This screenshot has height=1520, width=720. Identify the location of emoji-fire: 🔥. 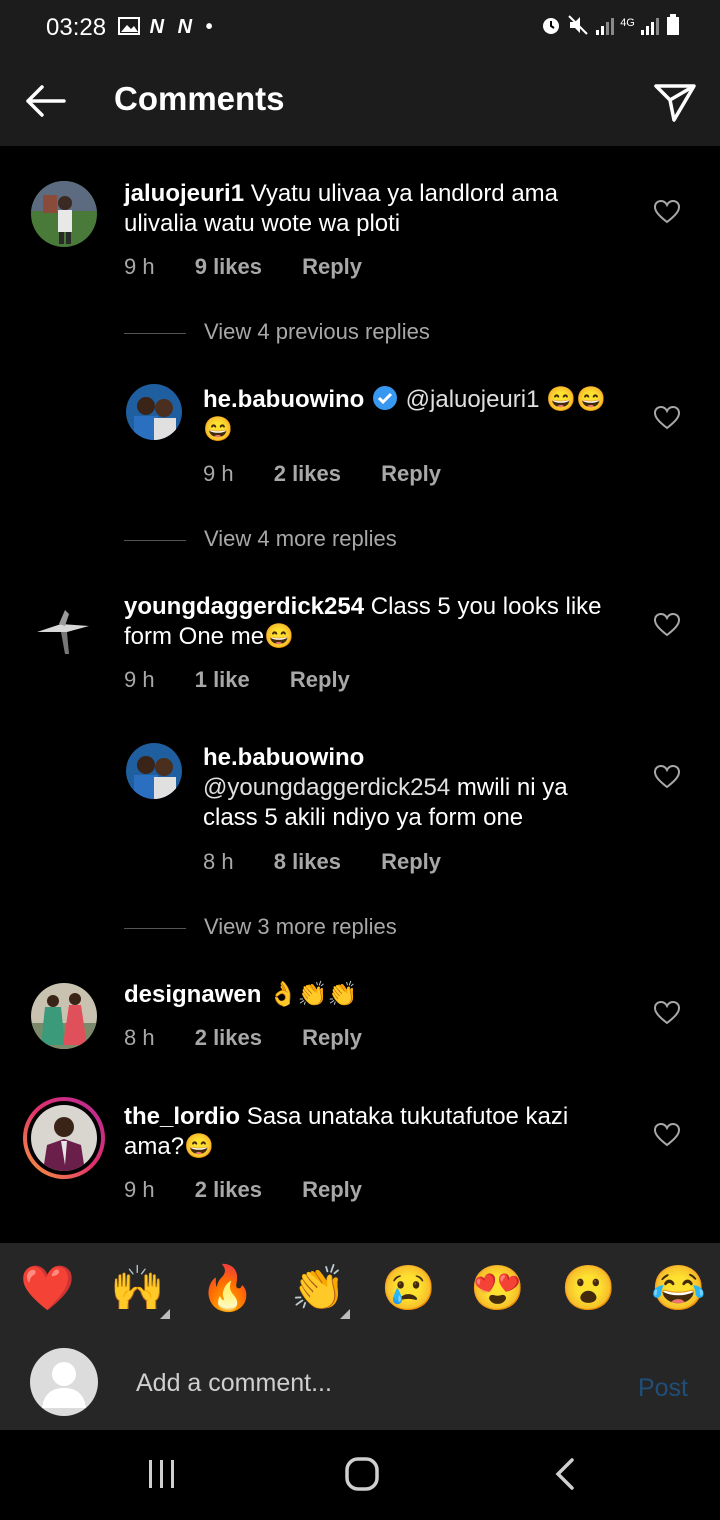
(227, 1289).